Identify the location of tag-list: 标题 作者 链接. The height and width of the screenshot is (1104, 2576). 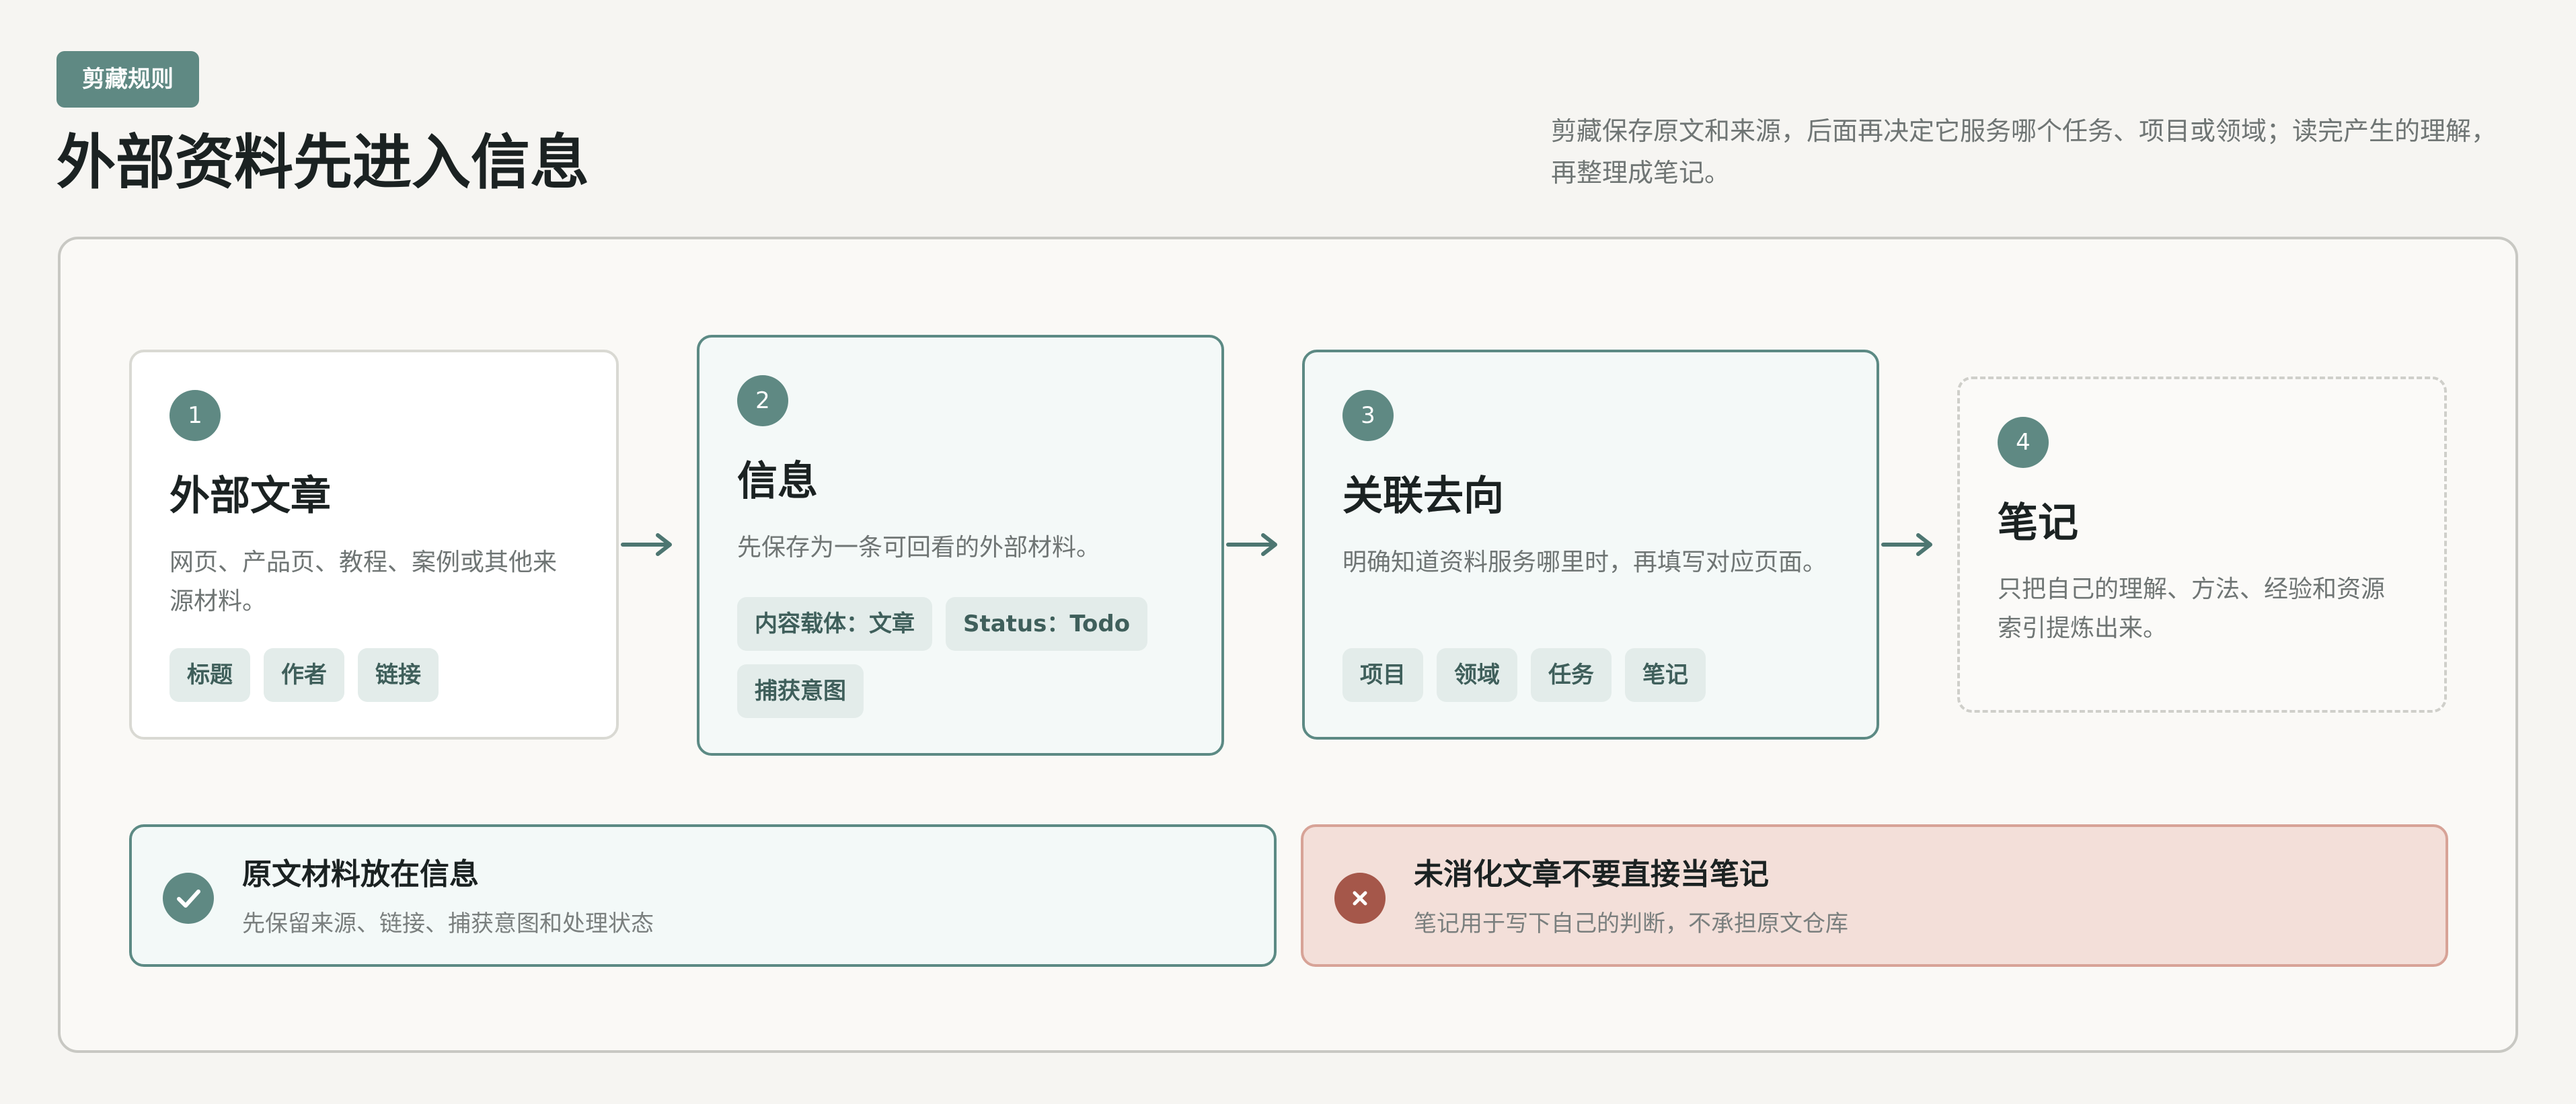
(384, 675).